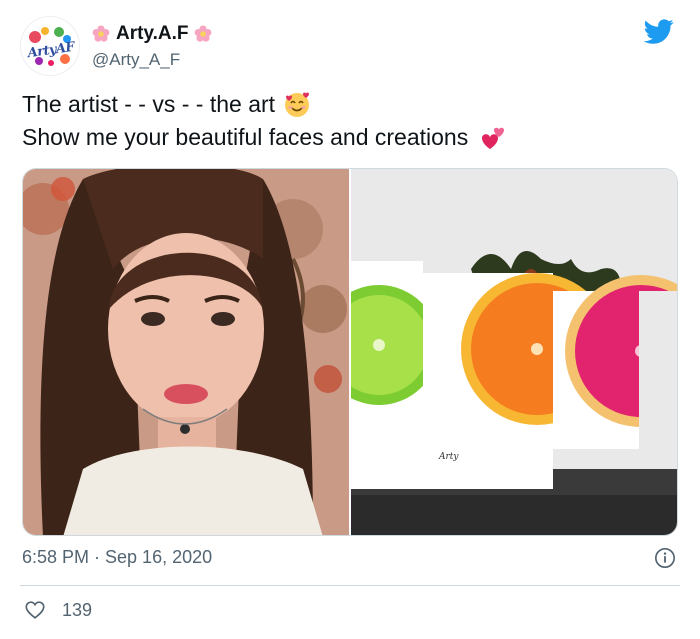  Describe the element at coordinates (58, 610) in the screenshot. I see `like-action: 139` at that location.